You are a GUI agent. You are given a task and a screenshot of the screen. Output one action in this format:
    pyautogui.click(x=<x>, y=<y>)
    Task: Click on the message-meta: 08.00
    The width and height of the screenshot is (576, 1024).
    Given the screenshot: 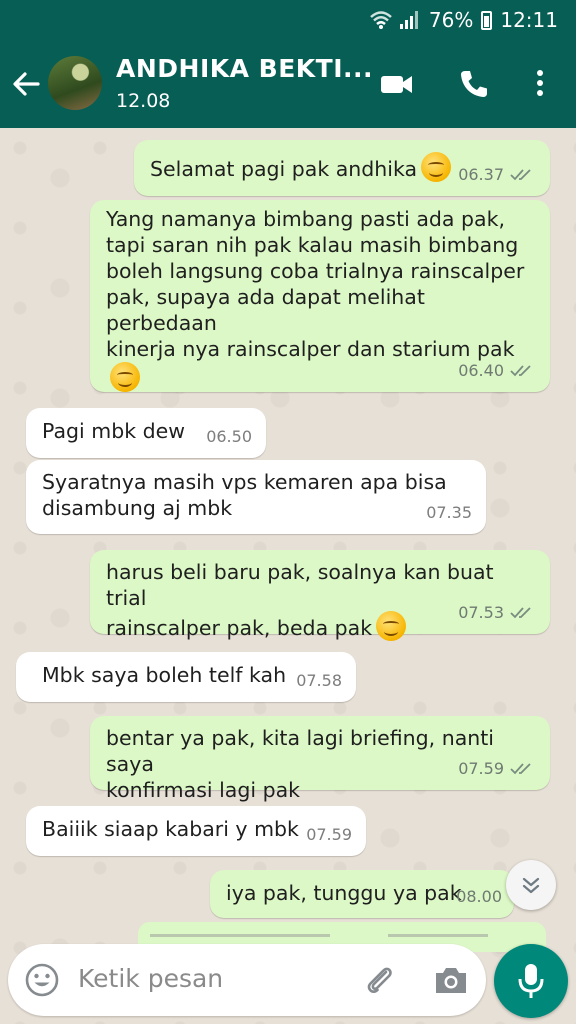 What is the action you would take?
    pyautogui.click(x=479, y=897)
    